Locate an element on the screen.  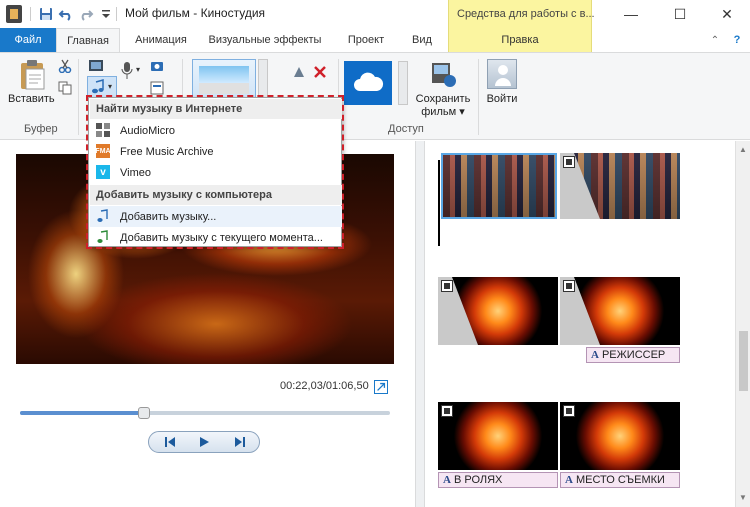
tab-animation: Анимация is located at coordinates (161, 40).